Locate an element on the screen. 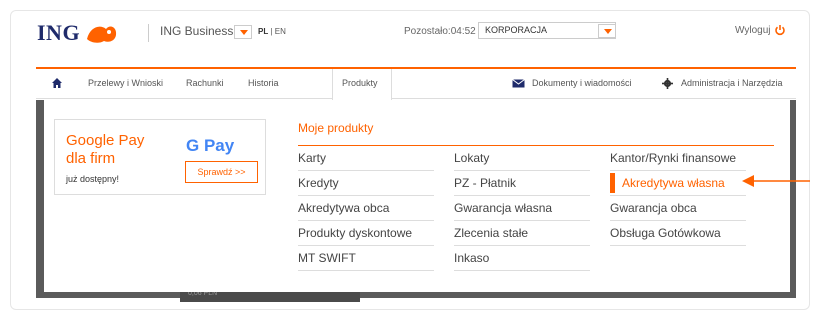 Image resolution: width=814 pixels, height=316 pixels. menu-heading: Moje produkty is located at coordinates (336, 128).